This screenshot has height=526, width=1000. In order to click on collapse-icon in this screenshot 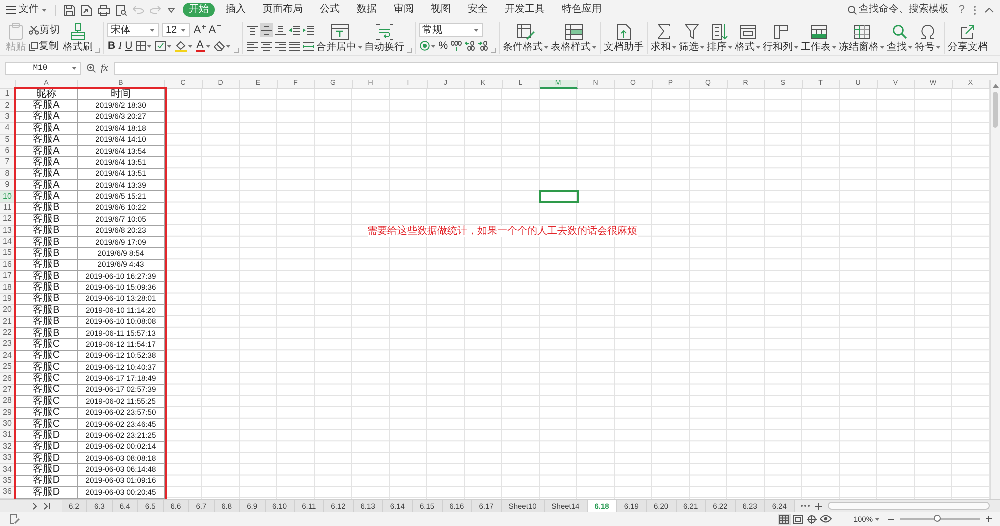, I will do `click(989, 10)`.